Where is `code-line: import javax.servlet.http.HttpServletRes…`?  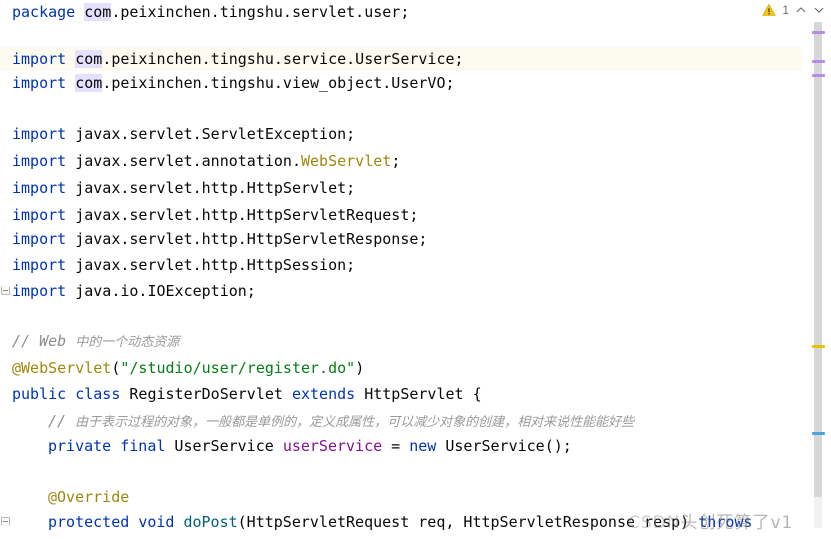 code-line: import javax.servlet.http.HttpServletRes… is located at coordinates (401, 239).